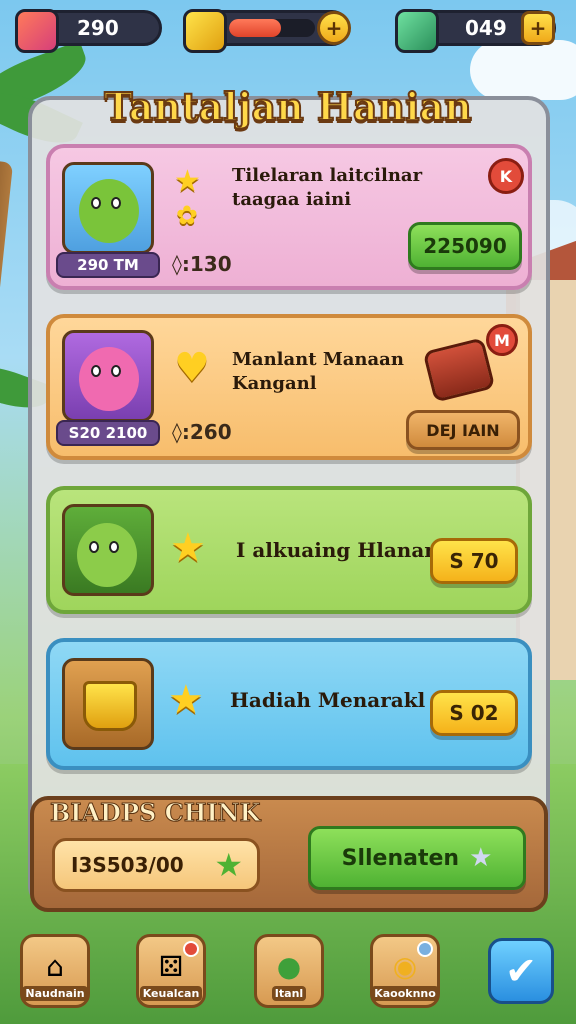 This screenshot has height=1024, width=576. Describe the element at coordinates (474, 561) in the screenshot. I see `price-button: S 70` at that location.